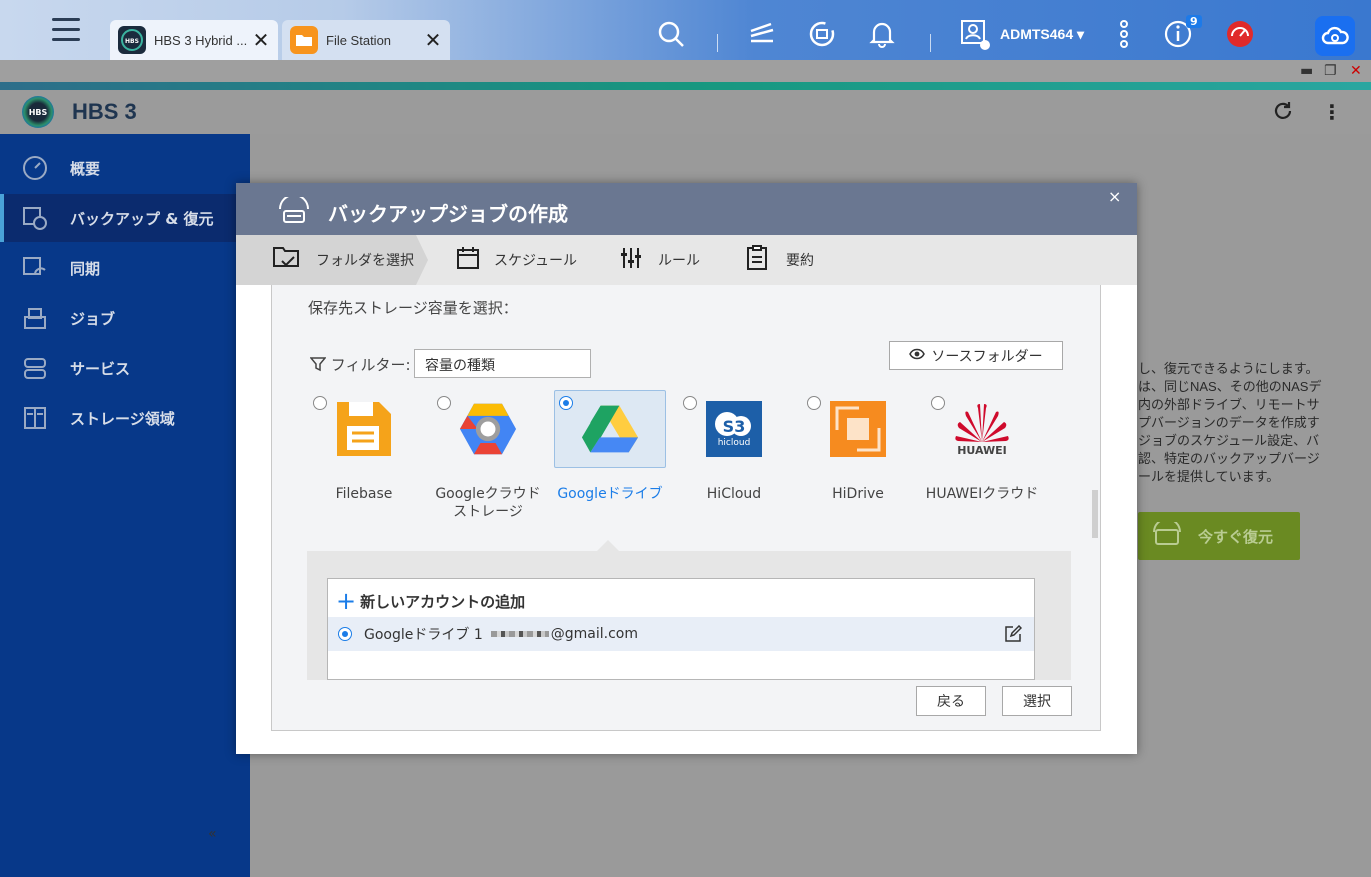 This screenshot has height=877, width=1371. I want to click on wizard-steps: フォルダを選択 スケジュール ルール 要約, so click(686, 260).